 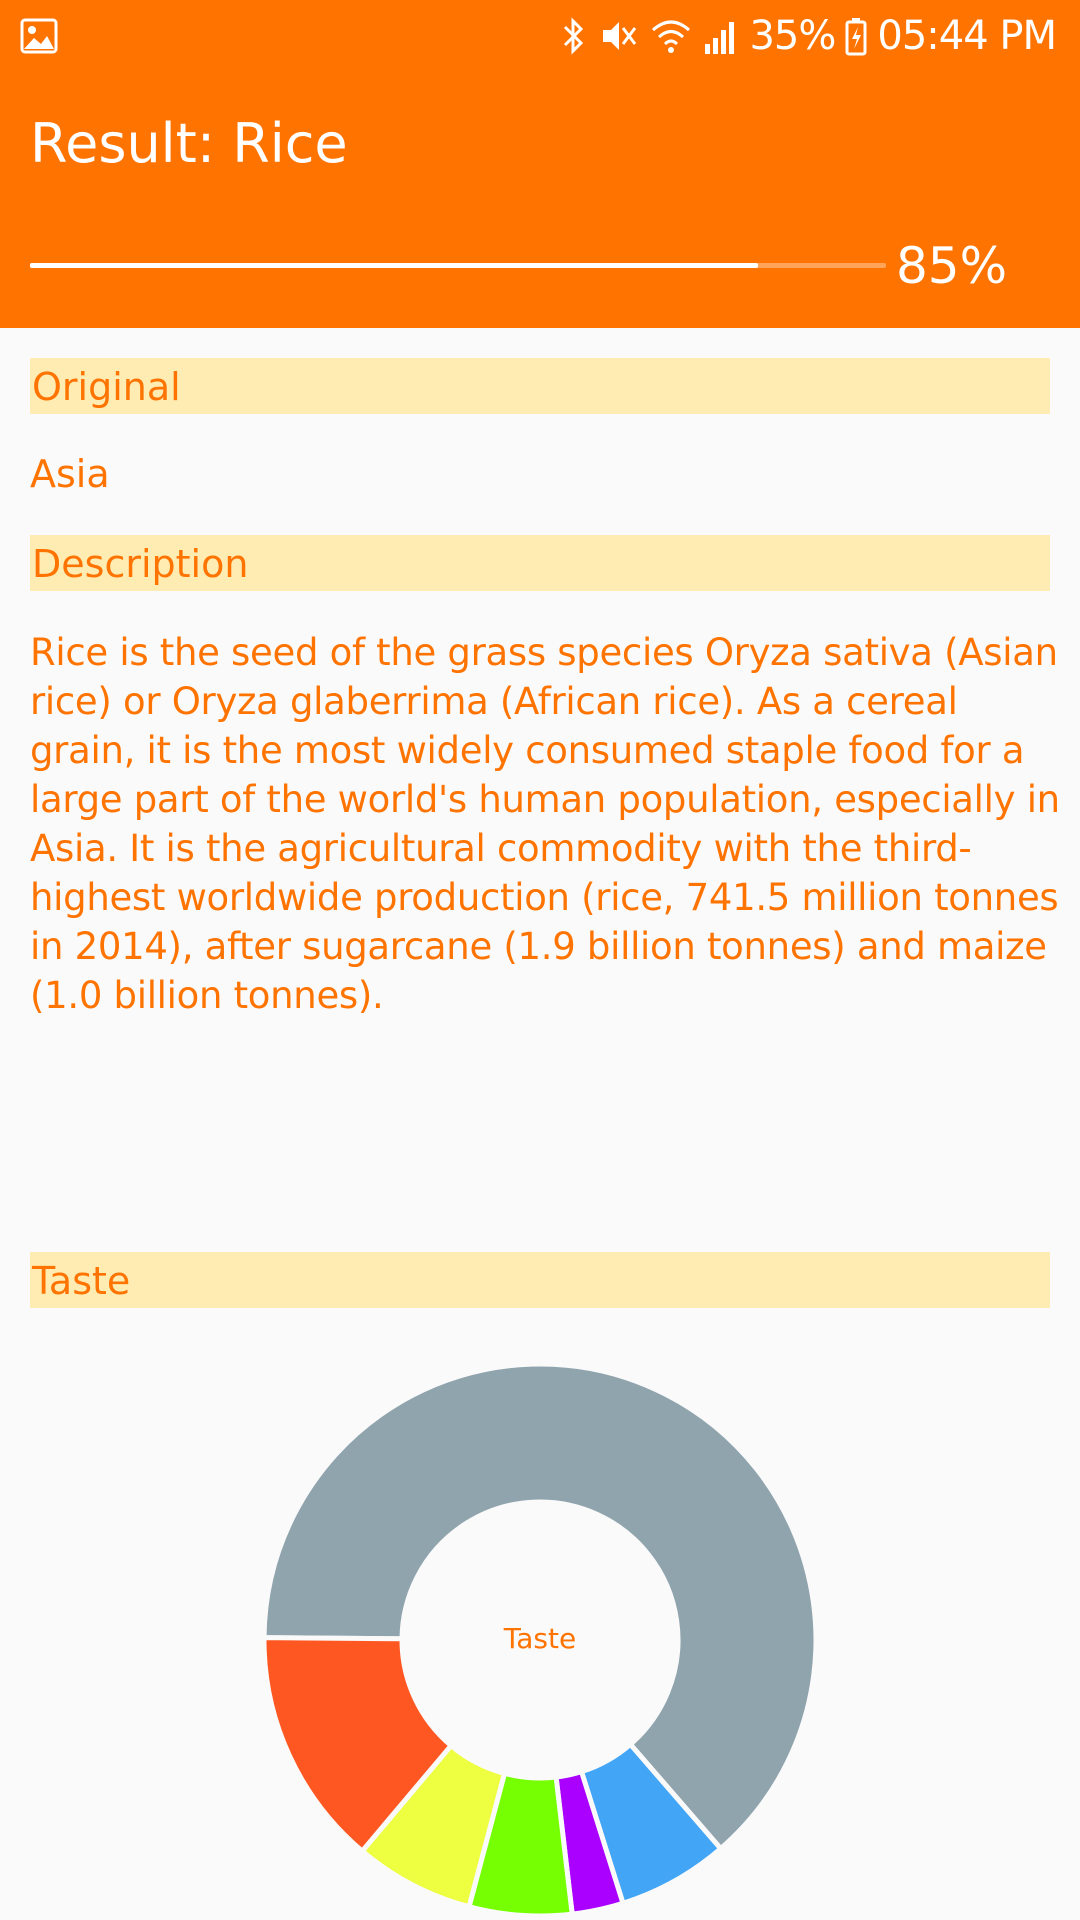 I want to click on donut-center-label: Taste, so click(x=539, y=1638).